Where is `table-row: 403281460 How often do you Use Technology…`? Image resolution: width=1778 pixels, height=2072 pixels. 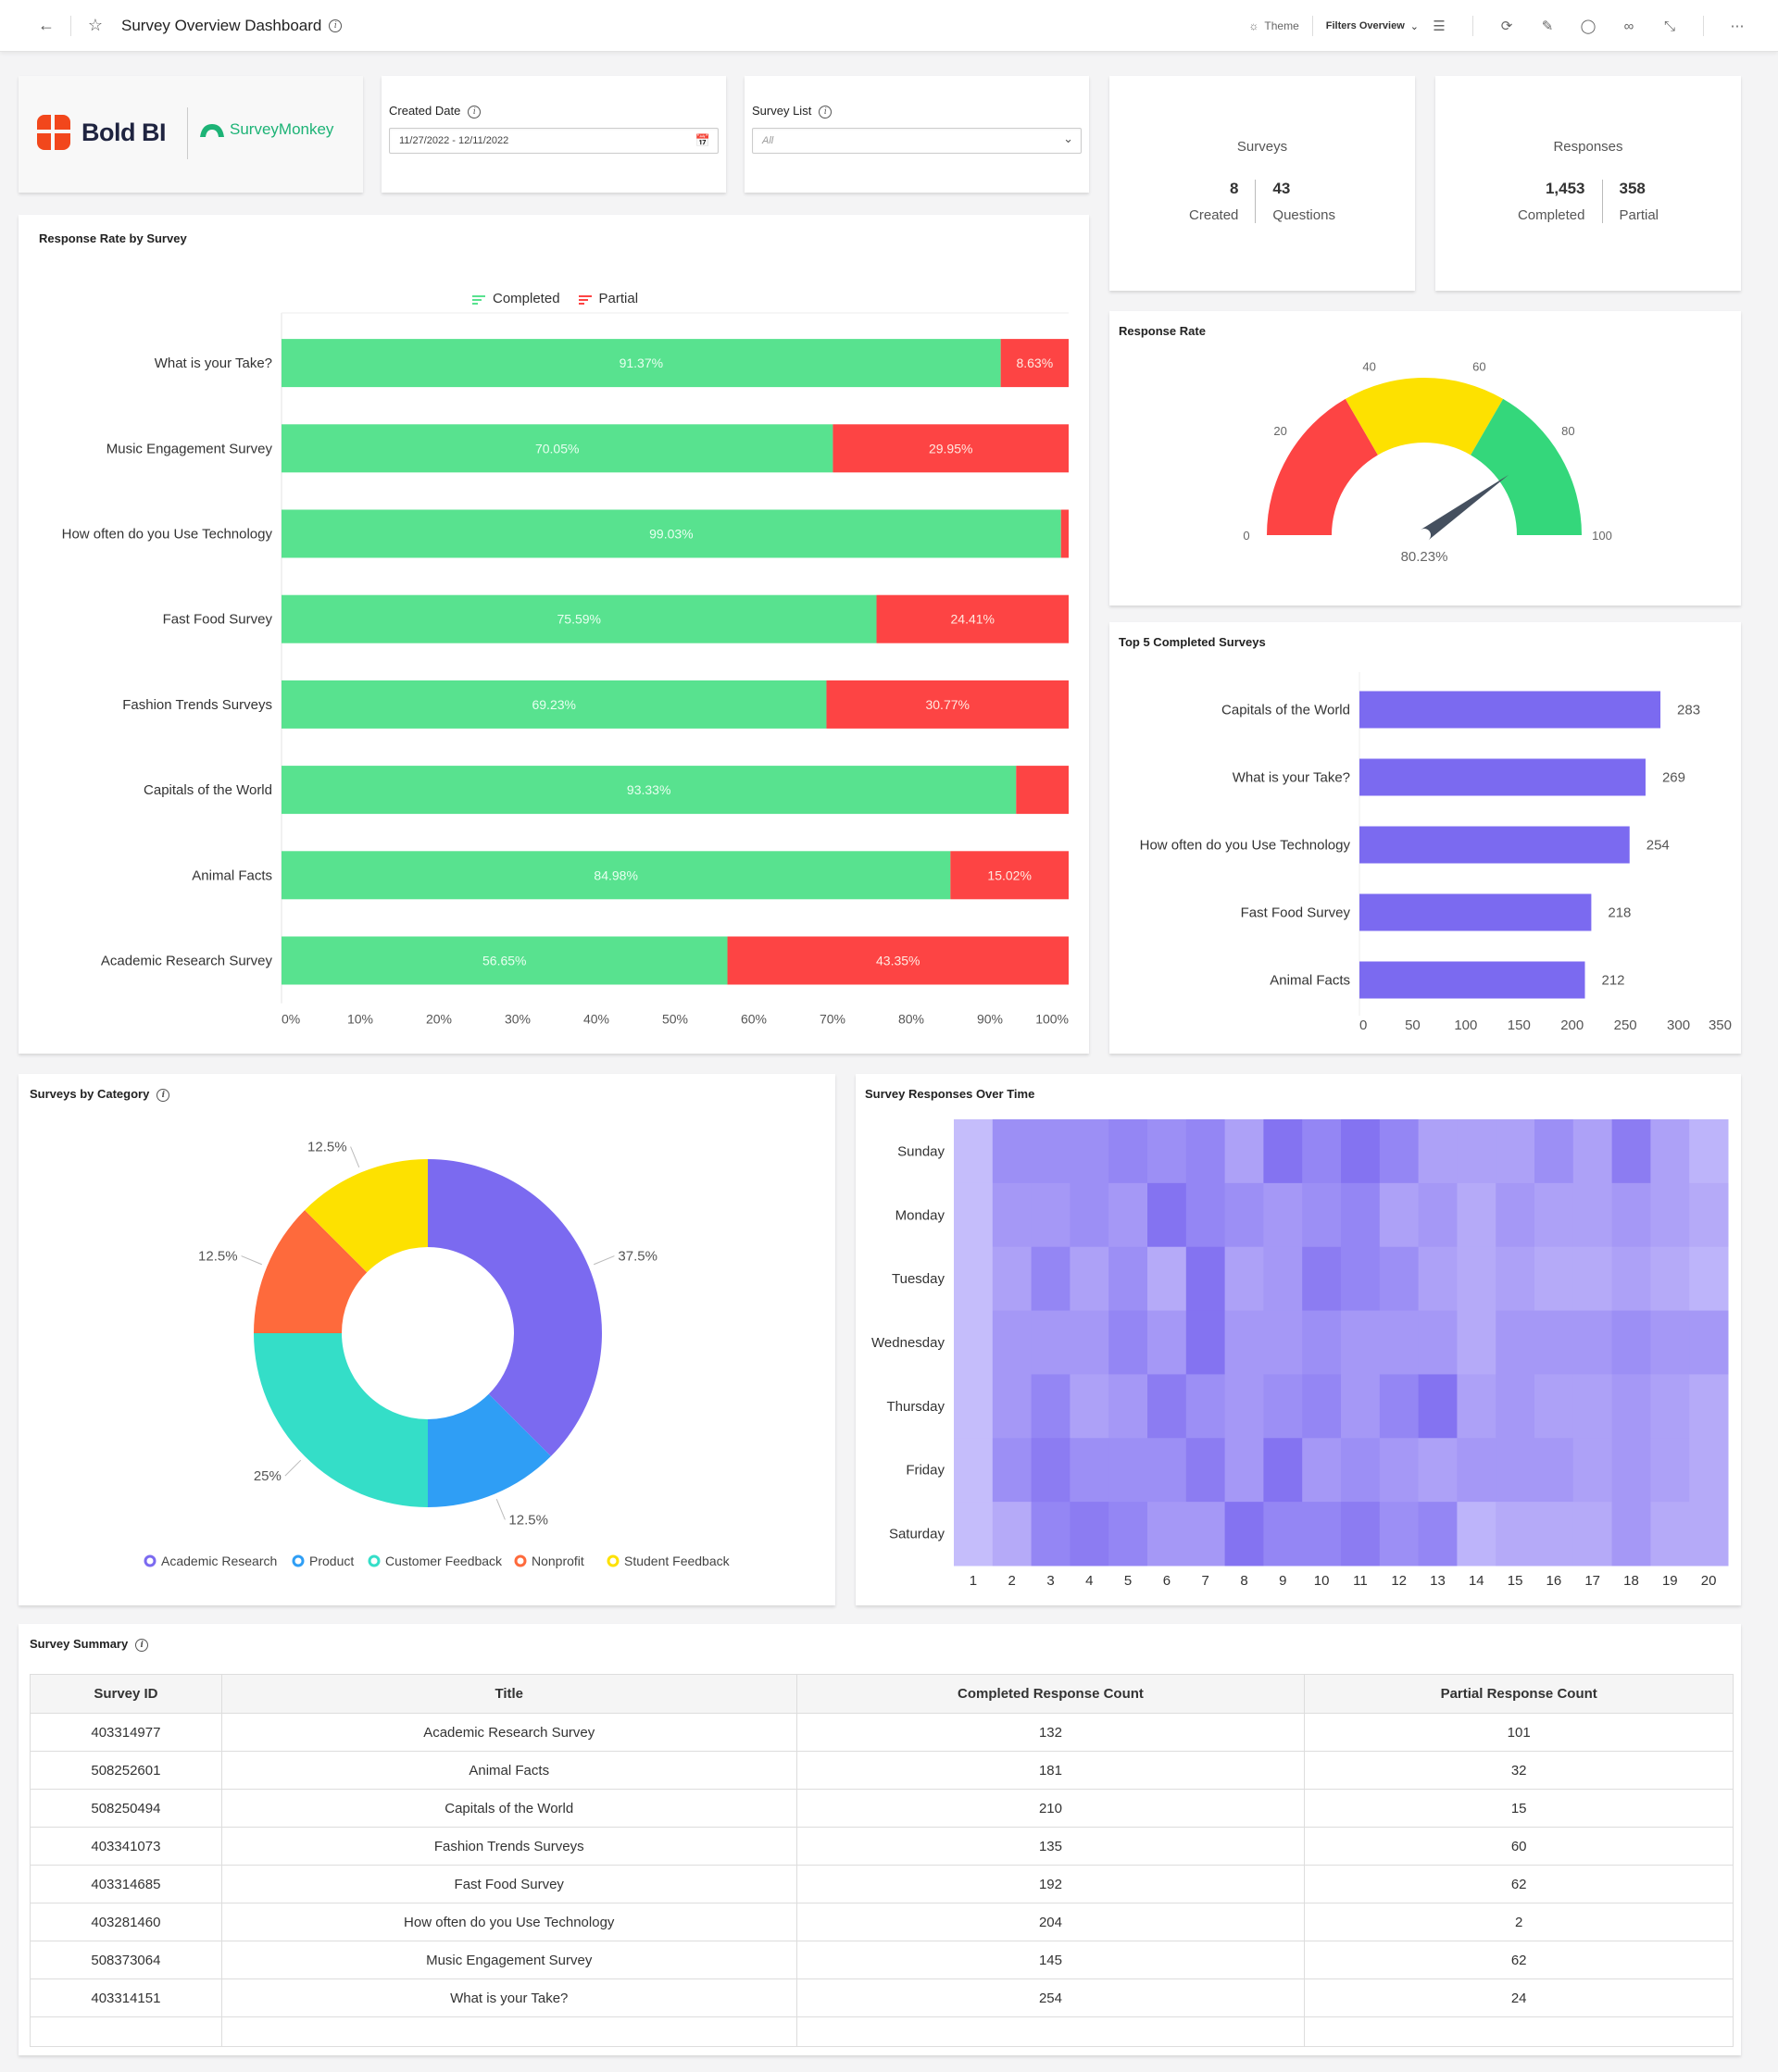 table-row: 403281460 How often do you Use Technology… is located at coordinates (882, 1922).